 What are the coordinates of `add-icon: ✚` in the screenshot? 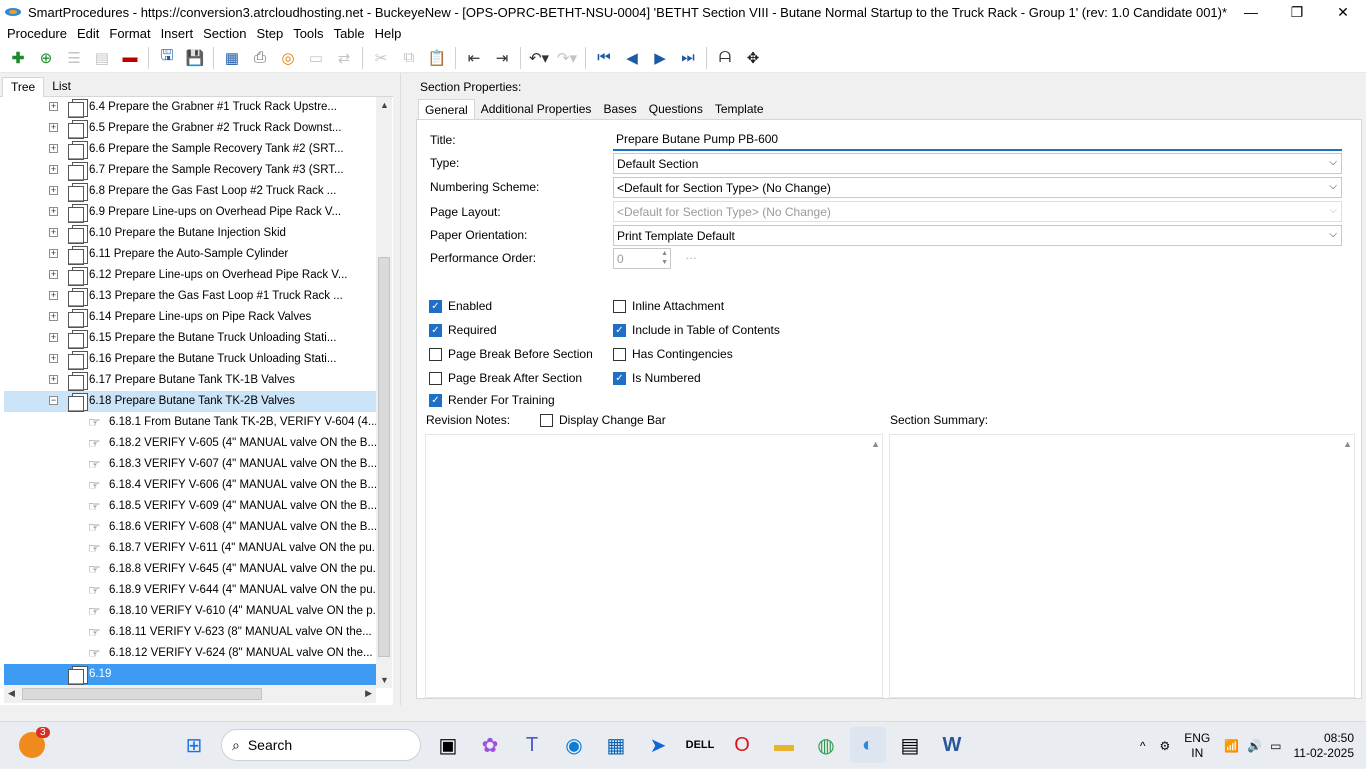 It's located at (18, 58).